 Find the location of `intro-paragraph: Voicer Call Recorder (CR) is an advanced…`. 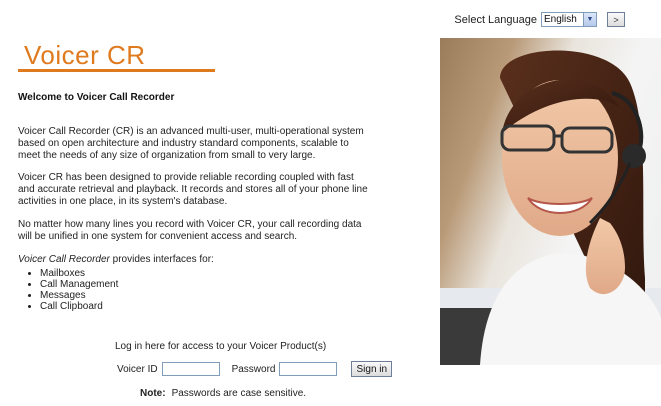

intro-paragraph: Voicer Call Recorder (CR) is an advanced… is located at coordinates (191, 143).